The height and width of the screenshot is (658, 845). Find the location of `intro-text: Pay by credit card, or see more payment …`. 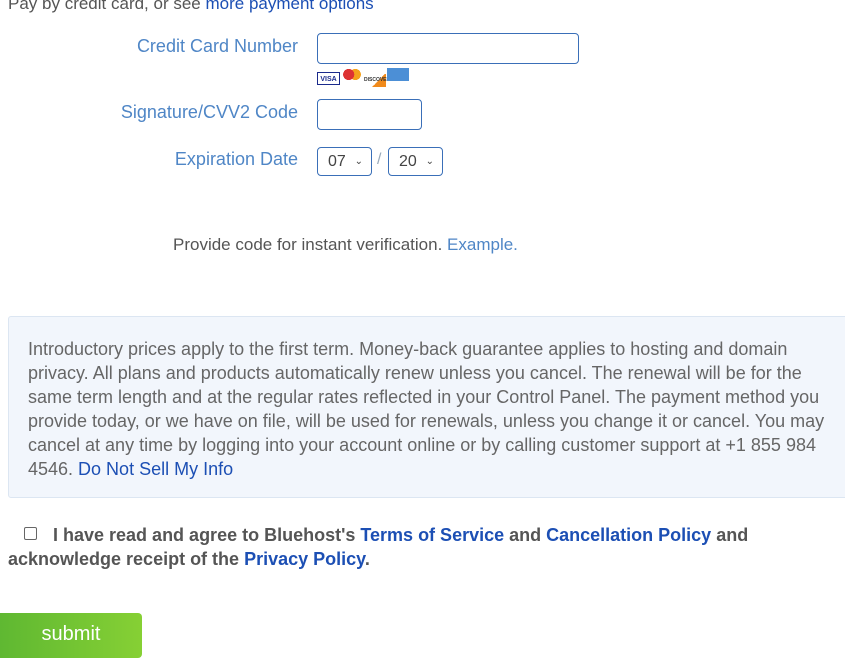

intro-text: Pay by credit card, or see more payment … is located at coordinates (191, 7).